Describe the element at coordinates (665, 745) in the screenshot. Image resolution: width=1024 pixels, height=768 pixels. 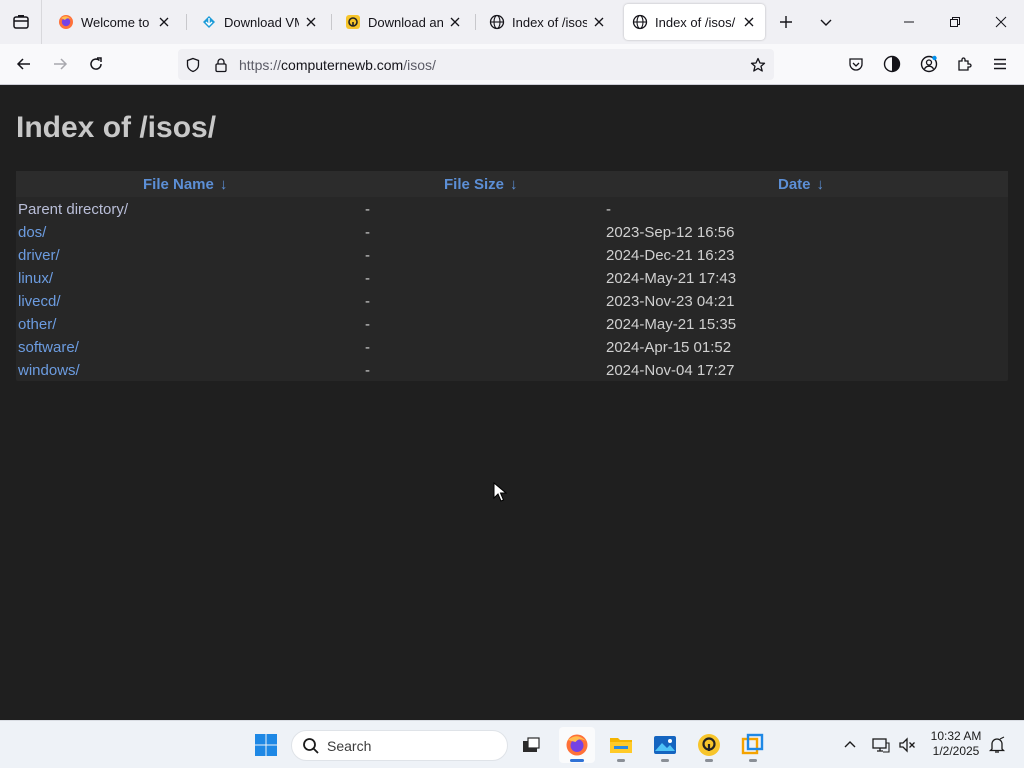
I see `taskbar-photos` at that location.